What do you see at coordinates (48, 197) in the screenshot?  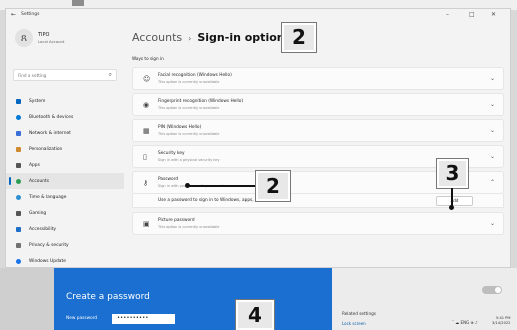 I see `sidebar-item-label: Time & language` at bounding box center [48, 197].